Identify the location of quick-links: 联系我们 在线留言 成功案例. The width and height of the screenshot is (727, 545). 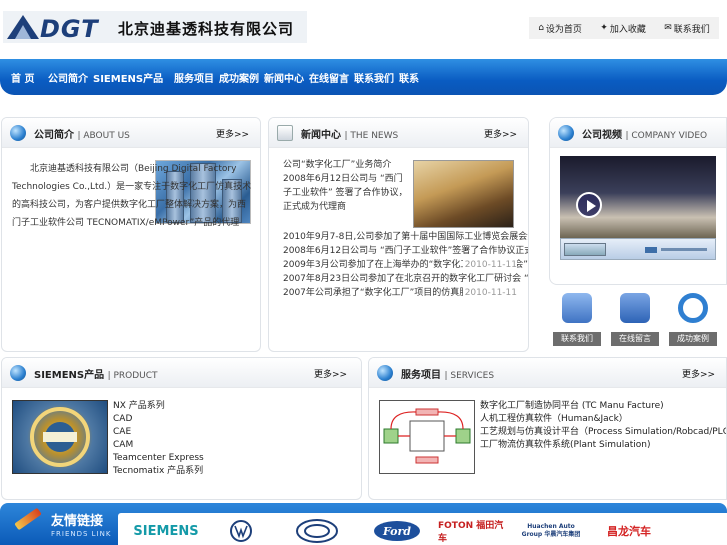
(639, 321).